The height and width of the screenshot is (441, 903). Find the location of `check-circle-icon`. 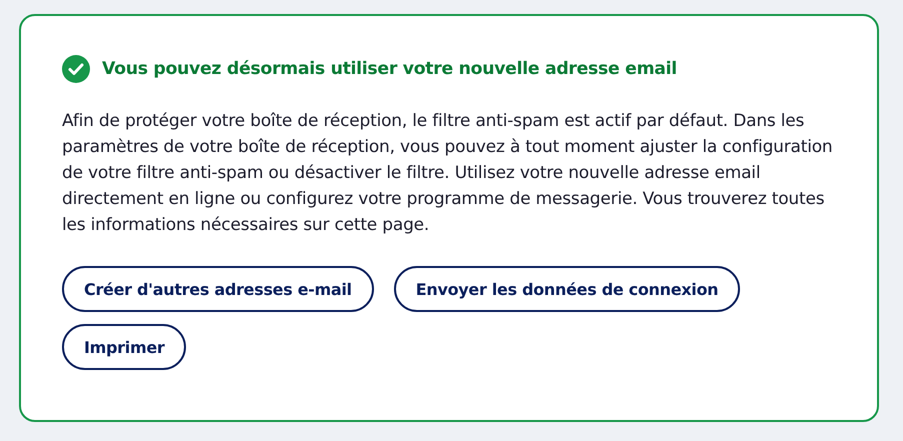

check-circle-icon is located at coordinates (76, 69).